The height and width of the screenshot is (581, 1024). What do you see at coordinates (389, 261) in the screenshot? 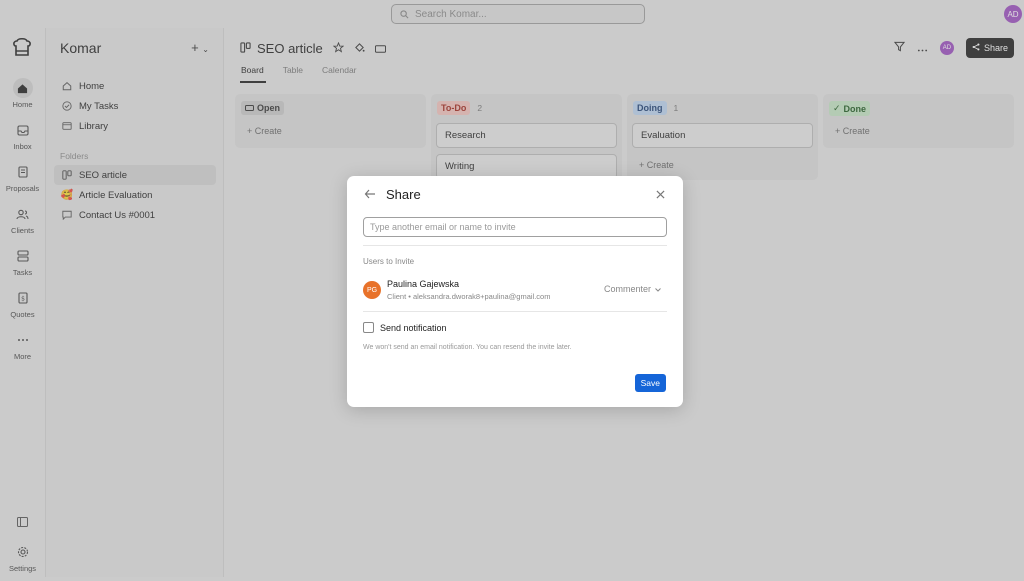
I see `users-to-invite-label: Users to Invite` at bounding box center [389, 261].